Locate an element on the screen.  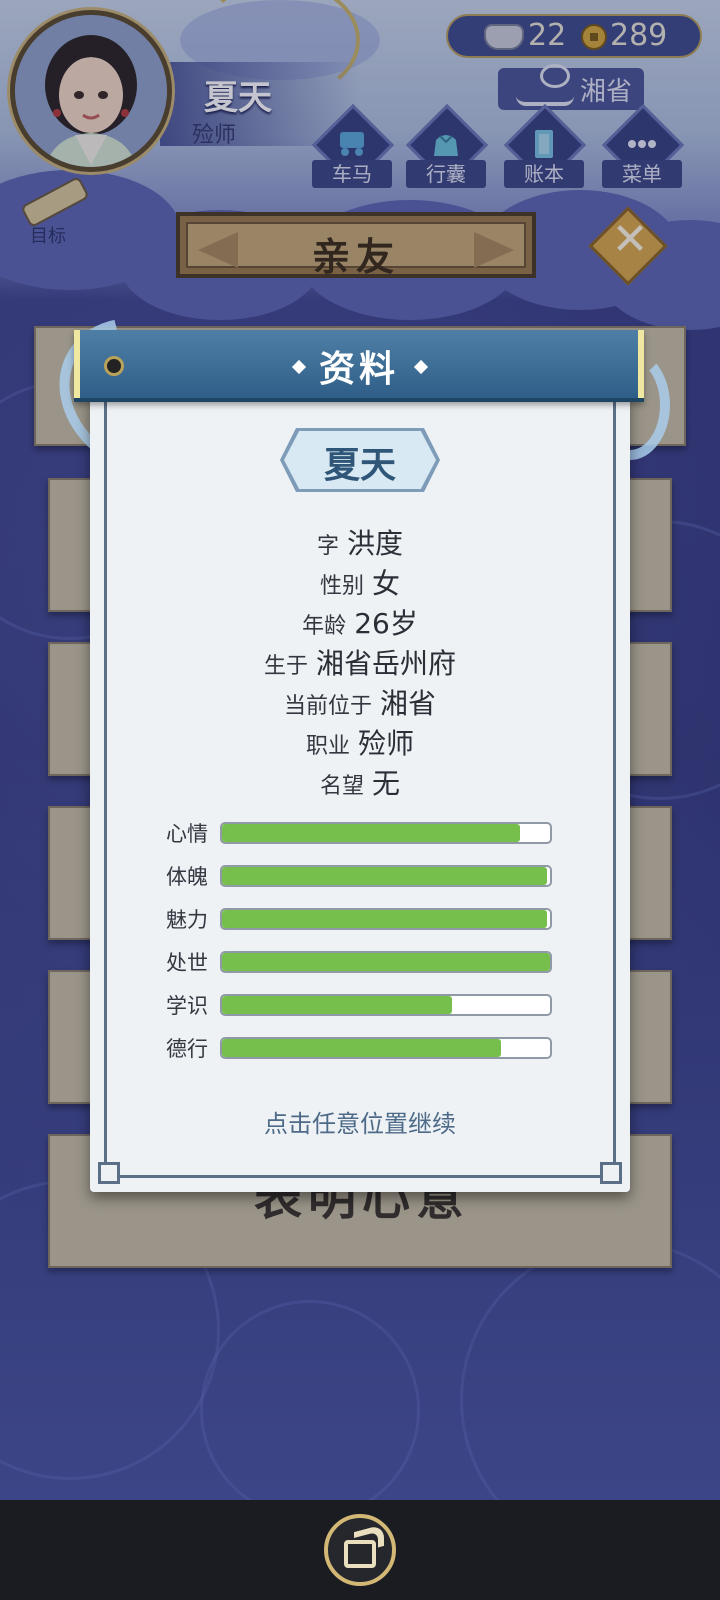
info-row: 年龄 26岁 is located at coordinates (360, 622).